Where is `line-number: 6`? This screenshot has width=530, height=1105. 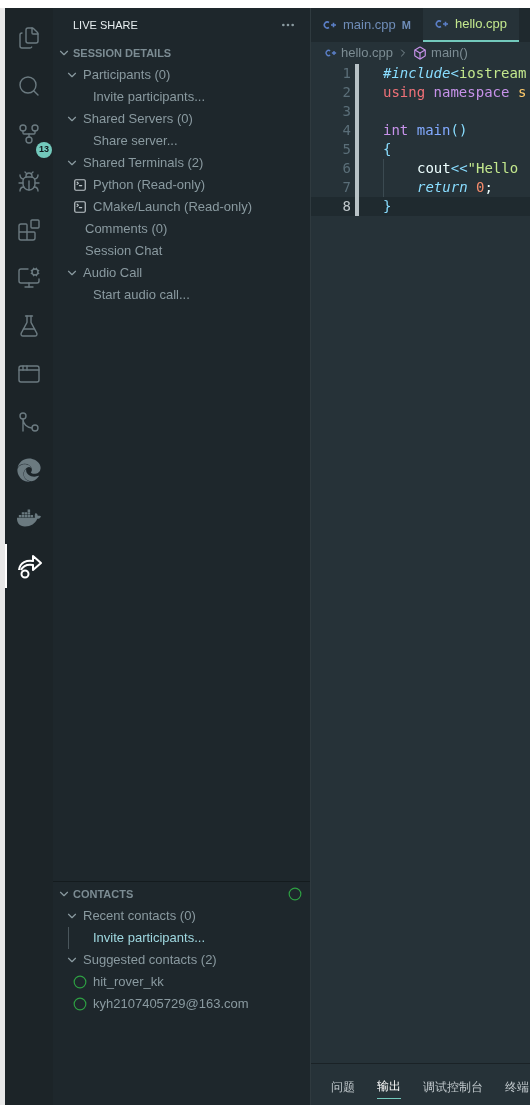 line-number: 6 is located at coordinates (346, 168).